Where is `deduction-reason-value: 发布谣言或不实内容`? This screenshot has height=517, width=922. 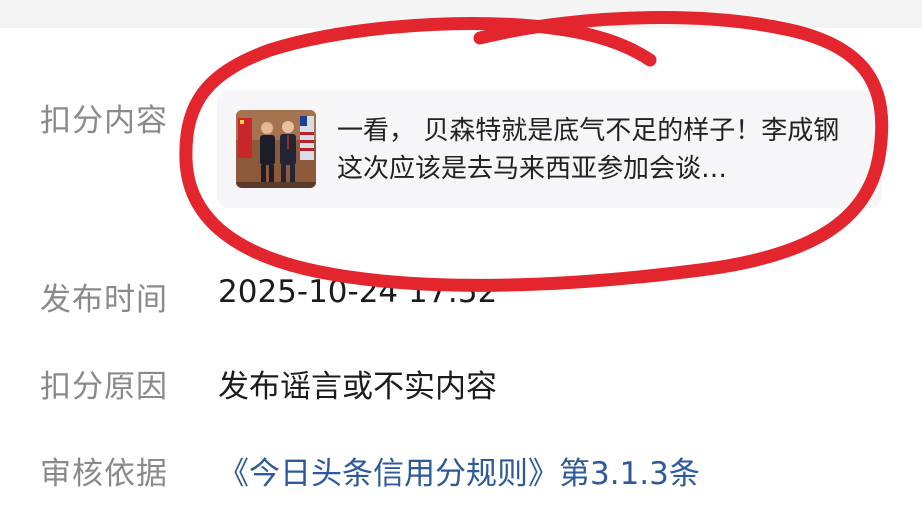 deduction-reason-value: 发布谣言或不实内容 is located at coordinates (357, 387).